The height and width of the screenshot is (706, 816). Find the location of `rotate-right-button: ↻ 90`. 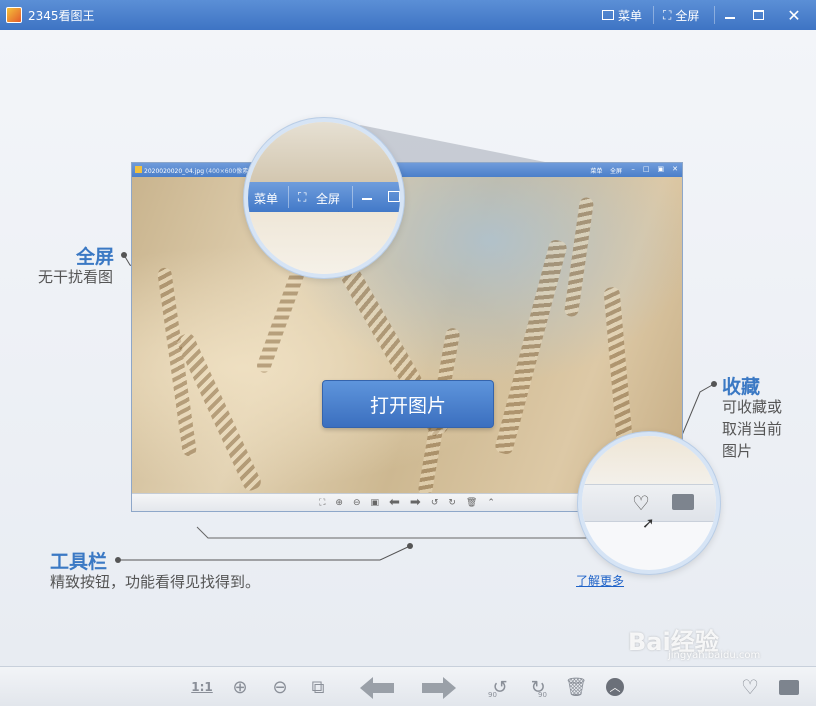

rotate-right-button: ↻ 90 is located at coordinates (538, 687).